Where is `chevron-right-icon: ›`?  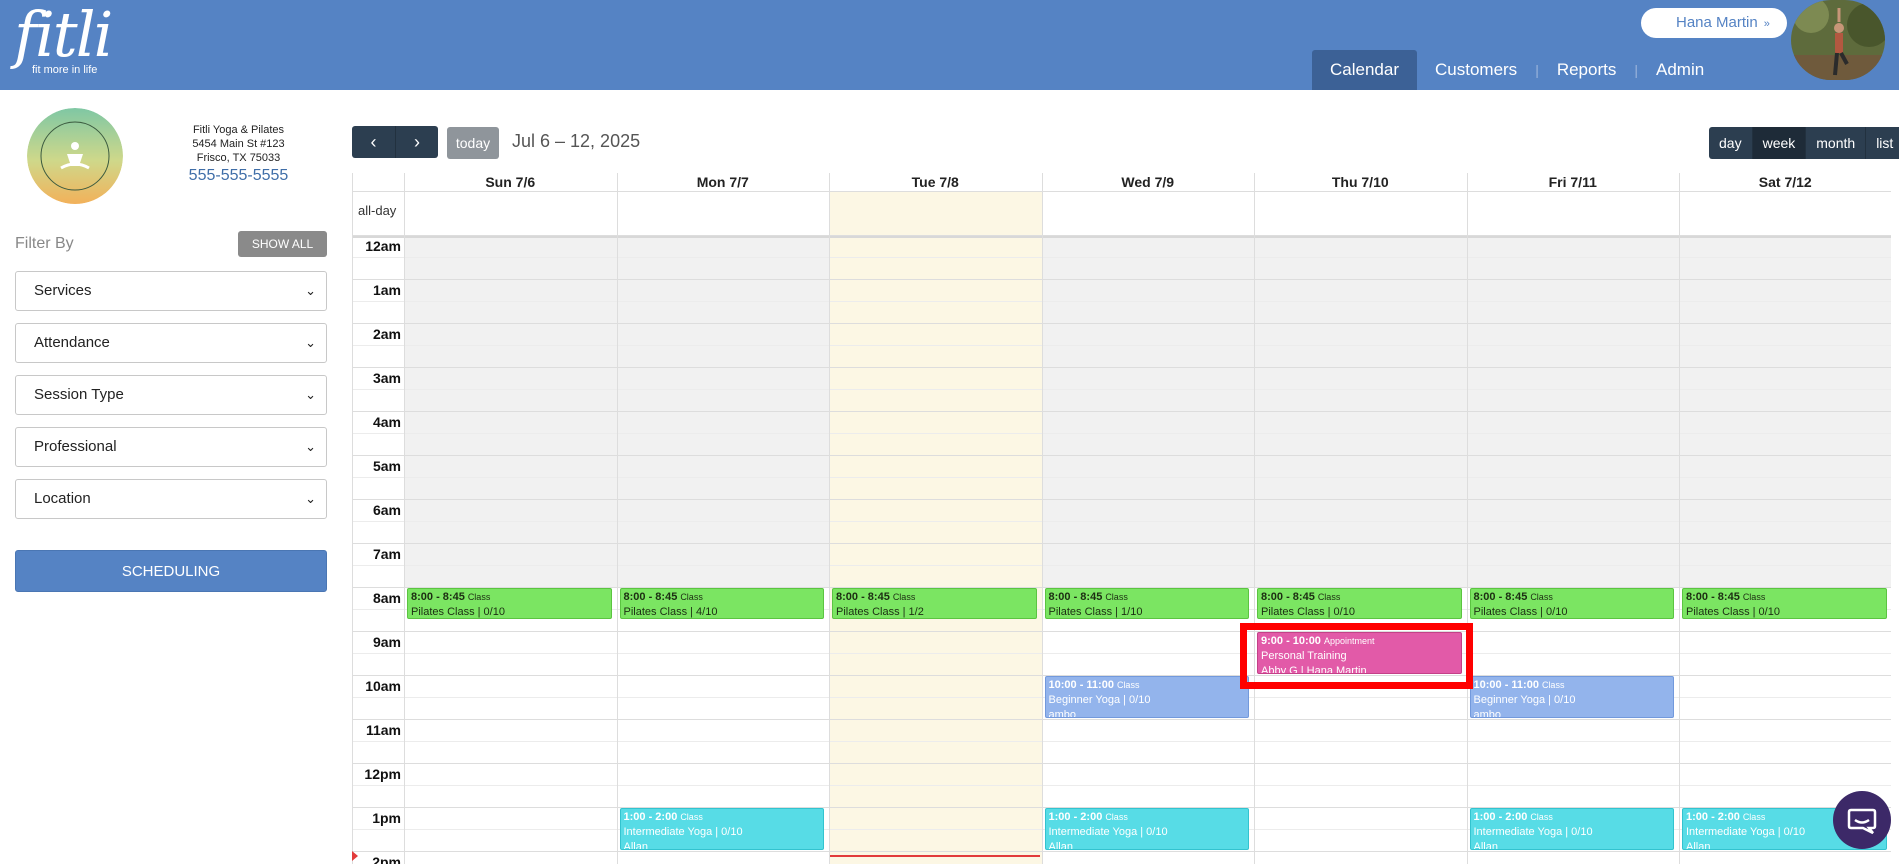 chevron-right-icon: › is located at coordinates (417, 142).